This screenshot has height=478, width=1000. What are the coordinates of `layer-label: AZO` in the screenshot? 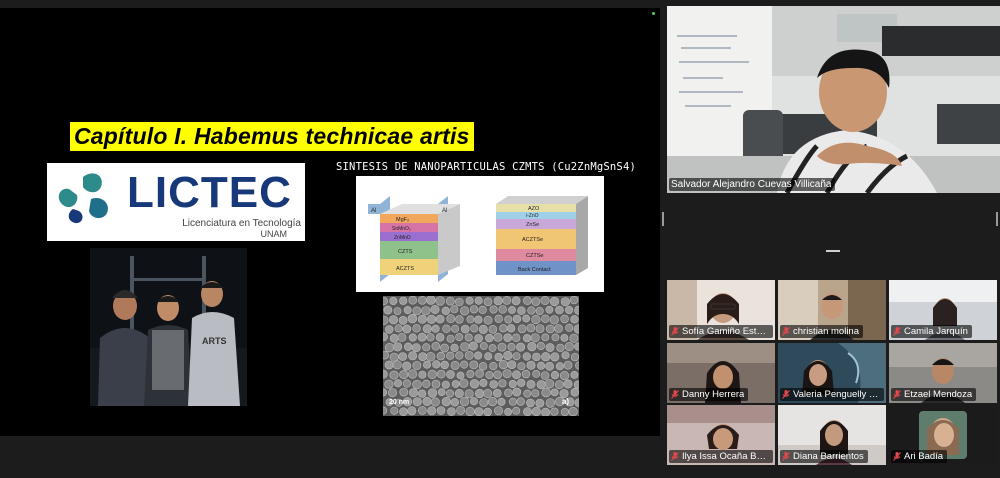 It's located at (534, 209).